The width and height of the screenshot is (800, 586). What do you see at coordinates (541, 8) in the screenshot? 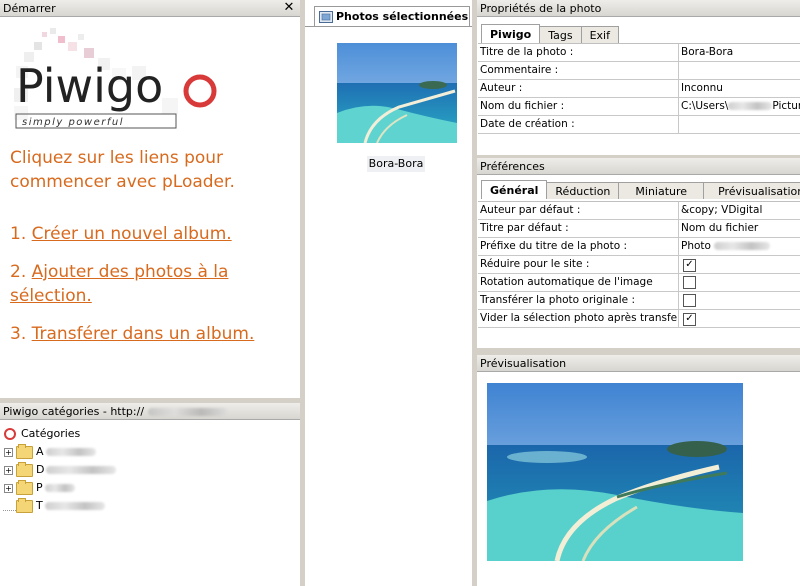
I see `properties-title: Propriétés de la photo` at bounding box center [541, 8].